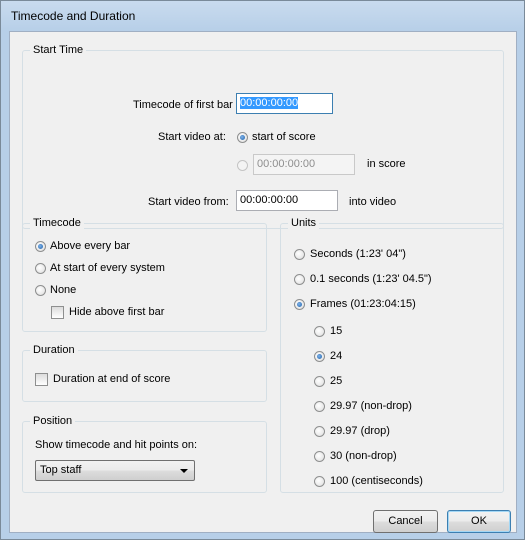 This screenshot has width=527, height=542. I want to click on frames-label: Frames (01:23:04:15), so click(363, 304).